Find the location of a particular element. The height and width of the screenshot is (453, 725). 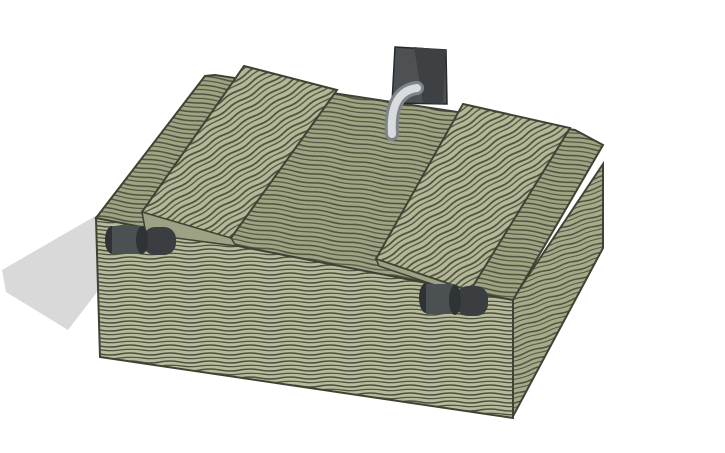

right-hinge is located at coordinates (453, 299).